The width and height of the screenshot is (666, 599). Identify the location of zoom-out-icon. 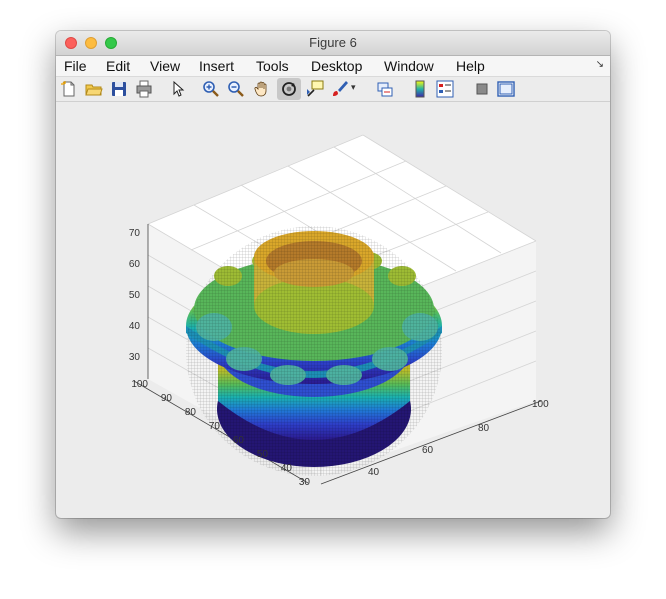
(236, 89).